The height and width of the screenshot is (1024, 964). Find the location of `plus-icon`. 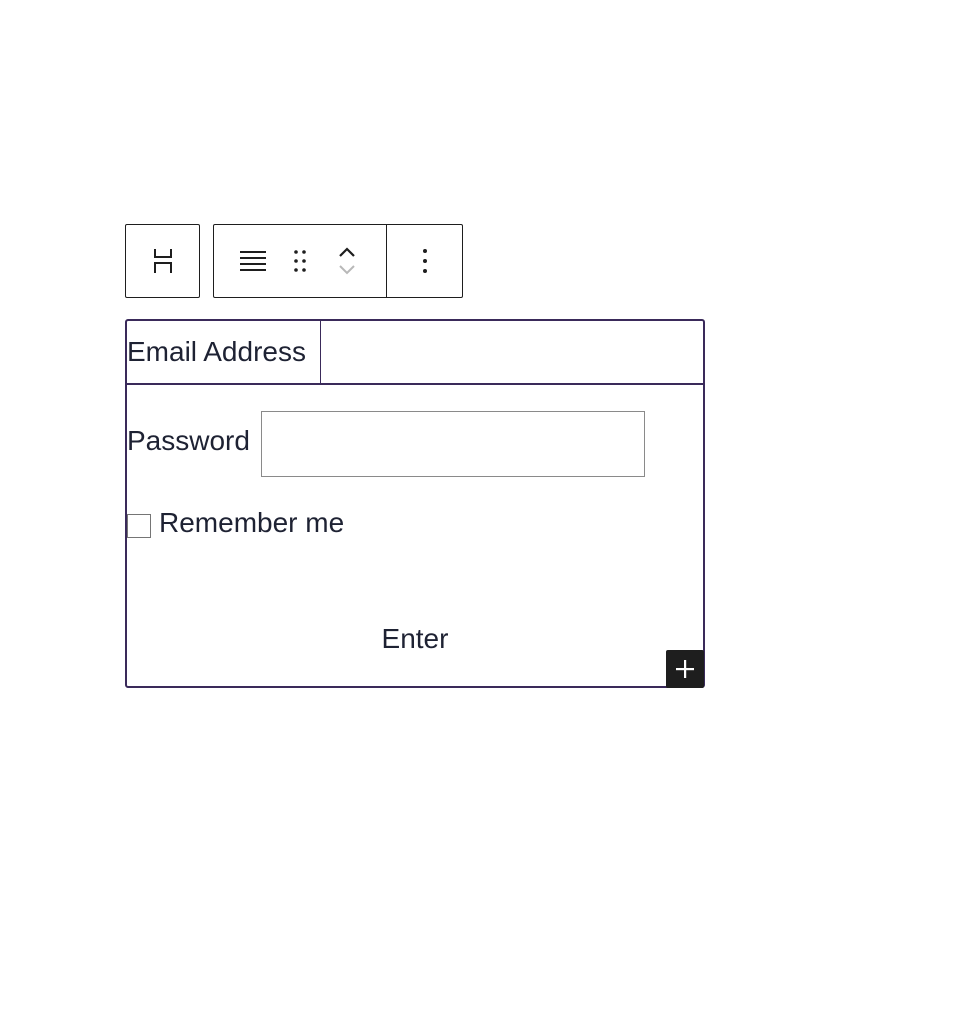

plus-icon is located at coordinates (685, 669).